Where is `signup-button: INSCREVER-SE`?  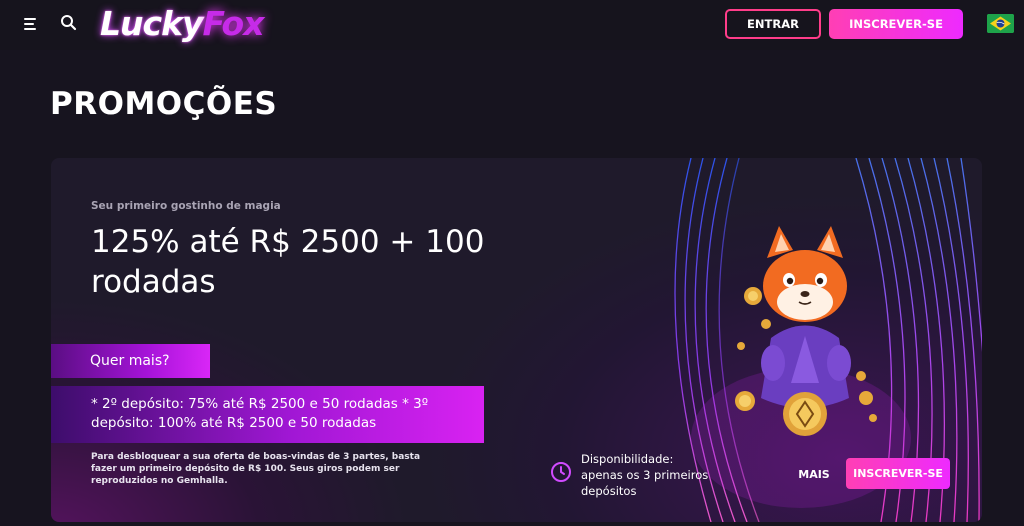
signup-button: INSCREVER-SE is located at coordinates (896, 24).